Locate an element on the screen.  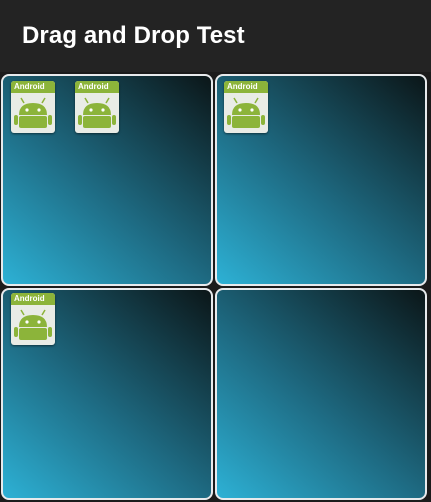
action-bar: Drag and Drop Test is located at coordinates (215, 36).